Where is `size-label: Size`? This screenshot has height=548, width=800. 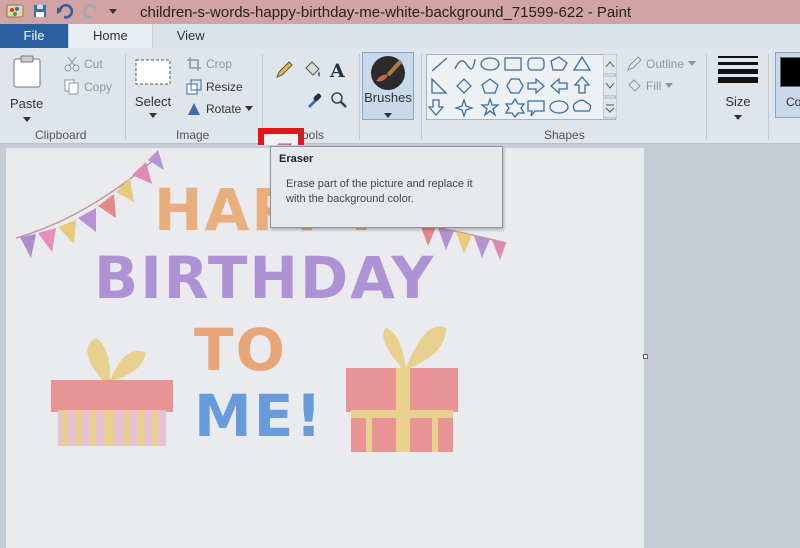
size-label: Size is located at coordinates (738, 101).